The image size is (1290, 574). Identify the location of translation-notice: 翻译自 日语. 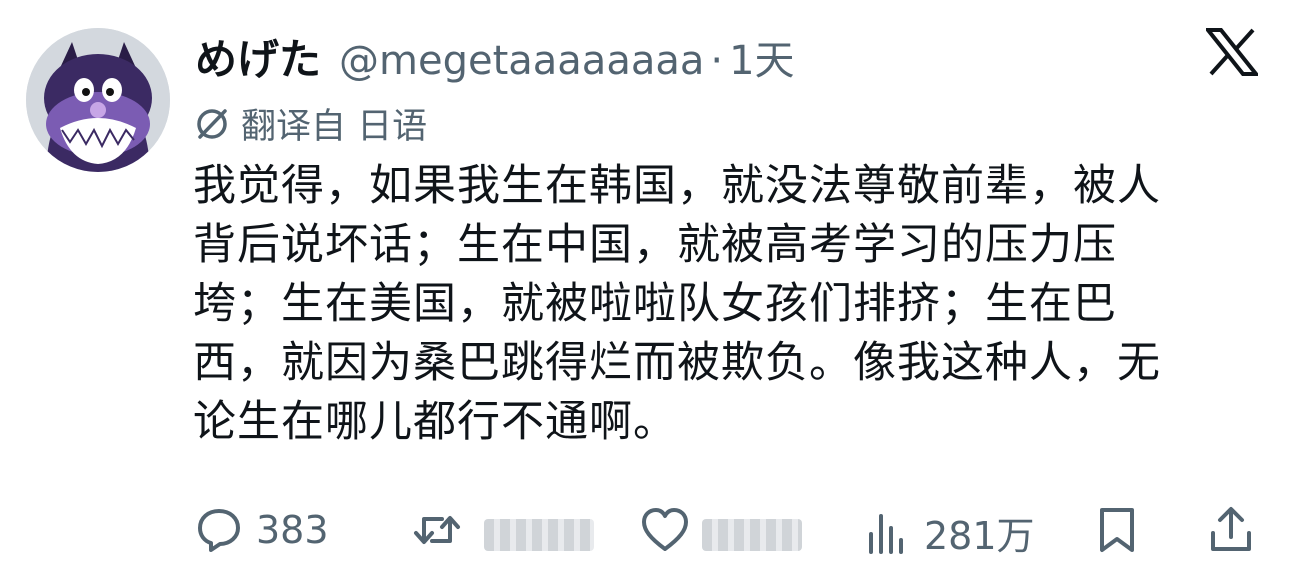
(310, 123).